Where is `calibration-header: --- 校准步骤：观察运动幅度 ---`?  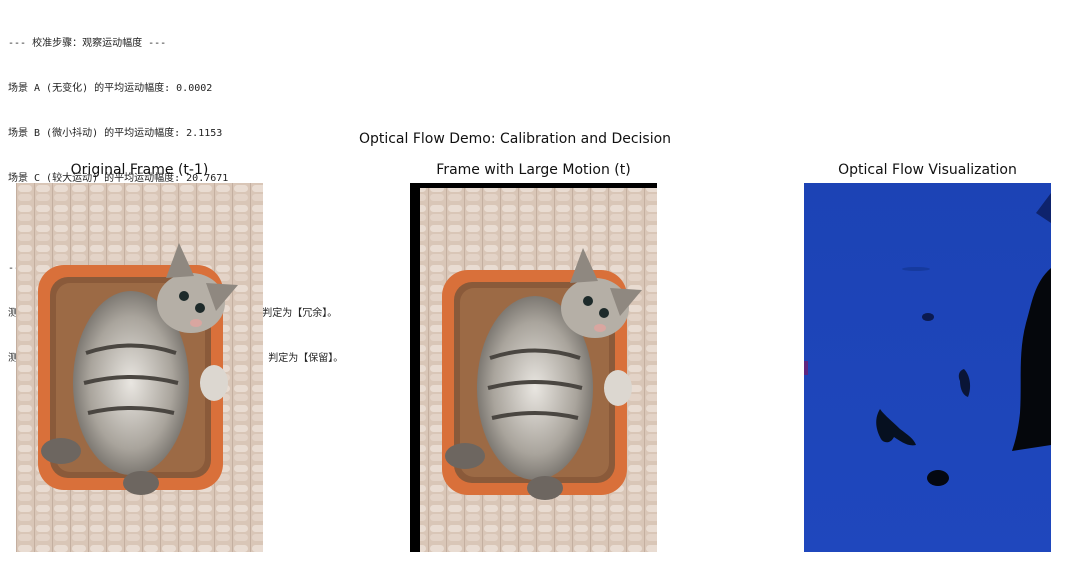
calibration-header: --- 校准步骤：观察运动幅度 --- is located at coordinates (87, 43).